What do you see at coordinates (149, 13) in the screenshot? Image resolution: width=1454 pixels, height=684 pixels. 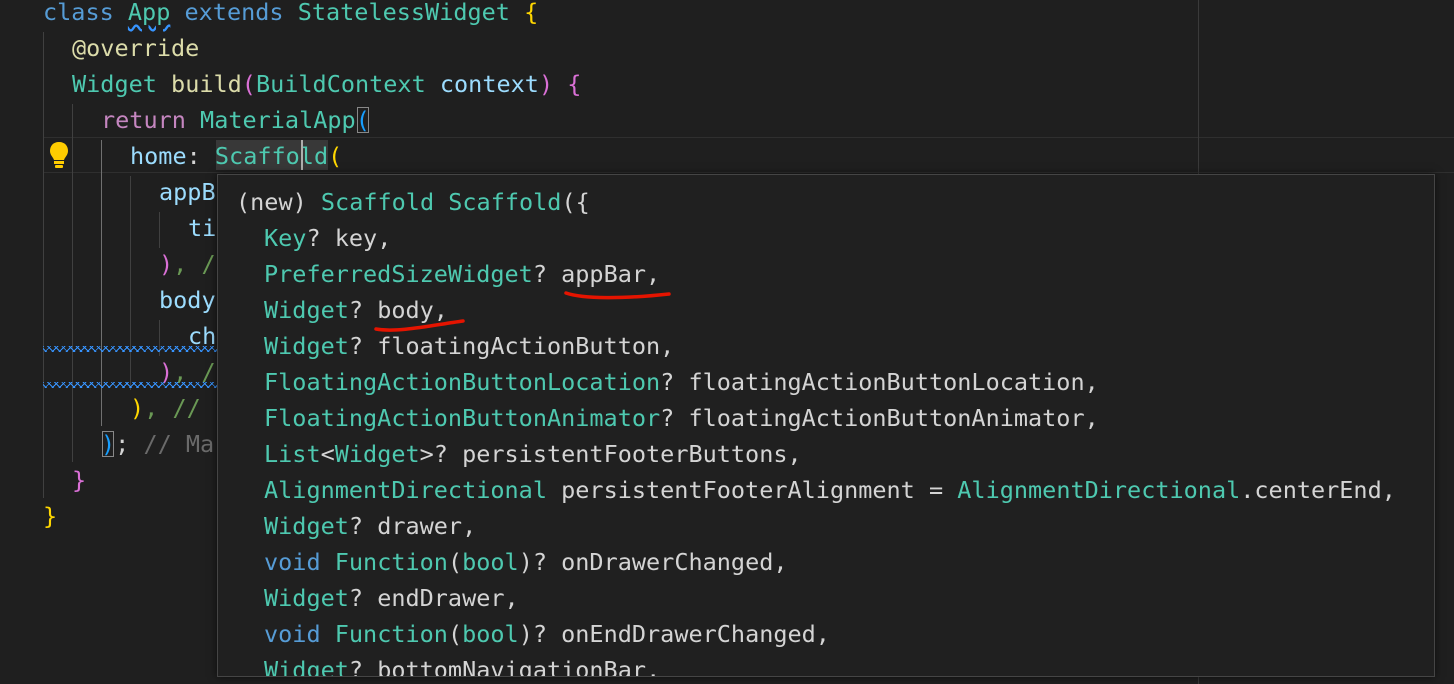 I see `class-name-app: App` at bounding box center [149, 13].